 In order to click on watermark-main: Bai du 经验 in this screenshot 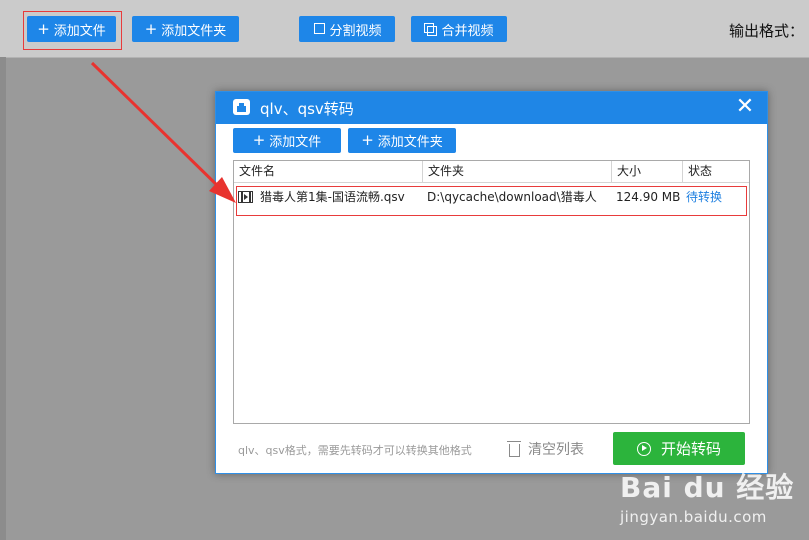, I will do `click(707, 487)`.